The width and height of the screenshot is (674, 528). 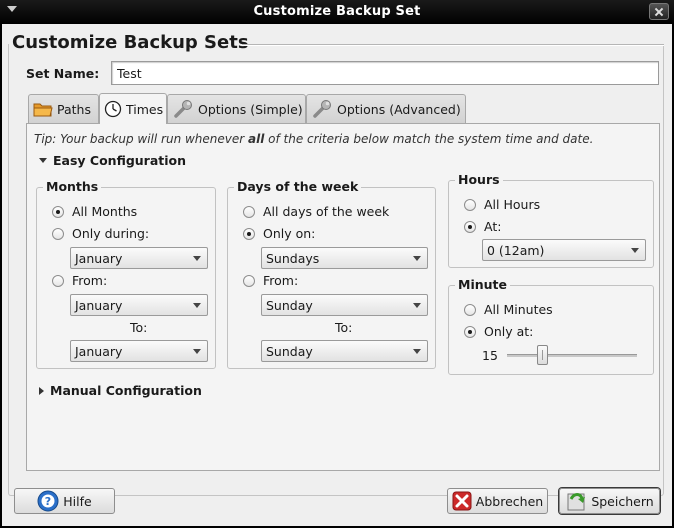 I want to click on tab-paths: Paths, so click(x=63, y=108).